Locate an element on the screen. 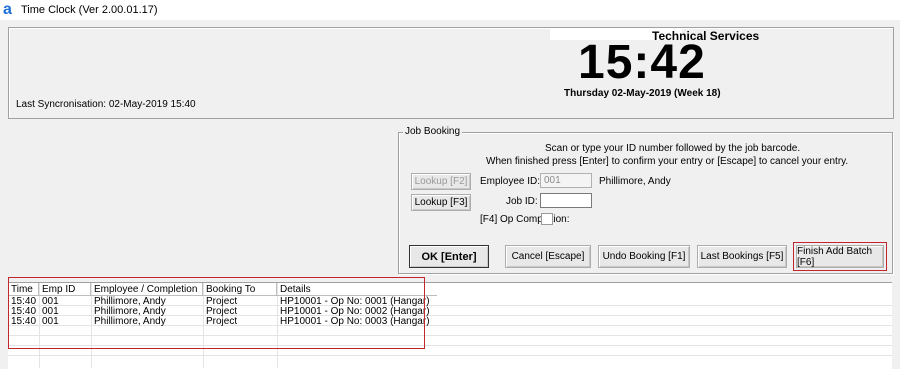 The image size is (900, 369). finish-button-highlight is located at coordinates (840, 256).